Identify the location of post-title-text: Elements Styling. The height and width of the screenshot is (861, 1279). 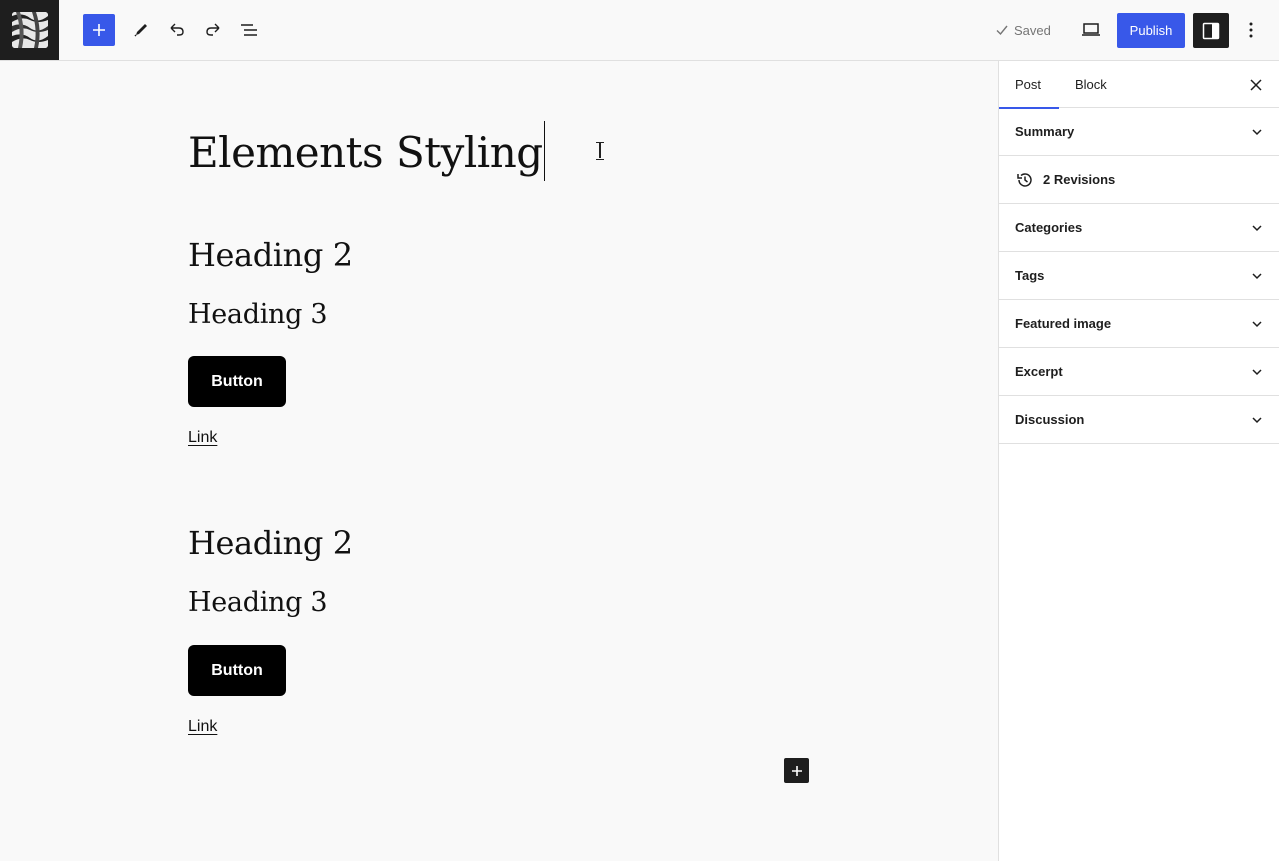
(365, 152).